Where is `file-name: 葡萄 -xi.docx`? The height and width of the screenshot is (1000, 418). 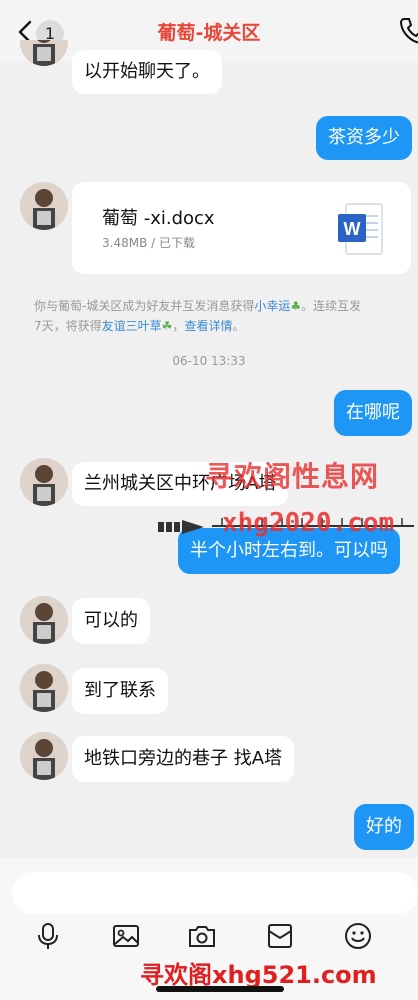
file-name: 葡萄 -xi.docx is located at coordinates (158, 218).